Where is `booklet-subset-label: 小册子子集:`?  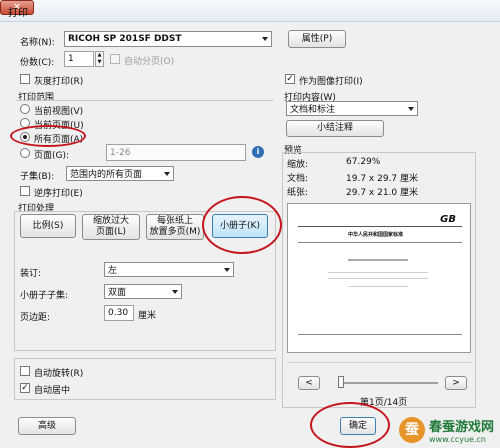
booklet-subset-label: 小册子子集: is located at coordinates (44, 296).